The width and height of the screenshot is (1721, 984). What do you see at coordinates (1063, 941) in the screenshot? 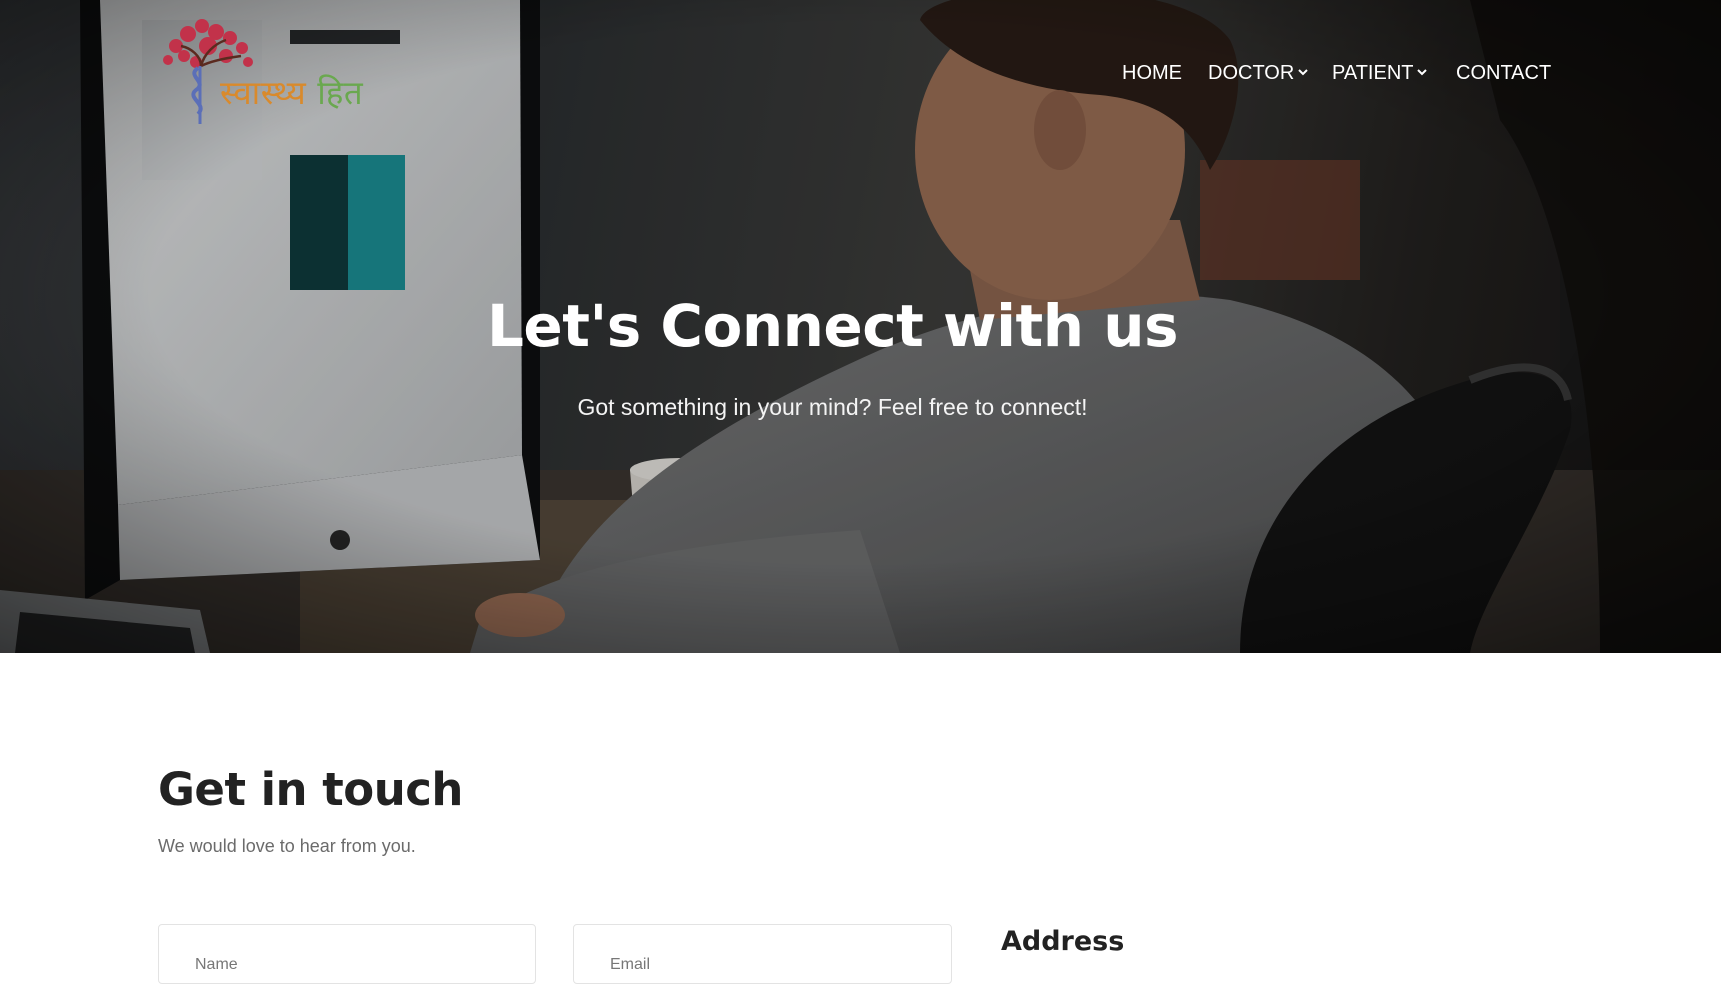
I see `address-heading: Address` at bounding box center [1063, 941].